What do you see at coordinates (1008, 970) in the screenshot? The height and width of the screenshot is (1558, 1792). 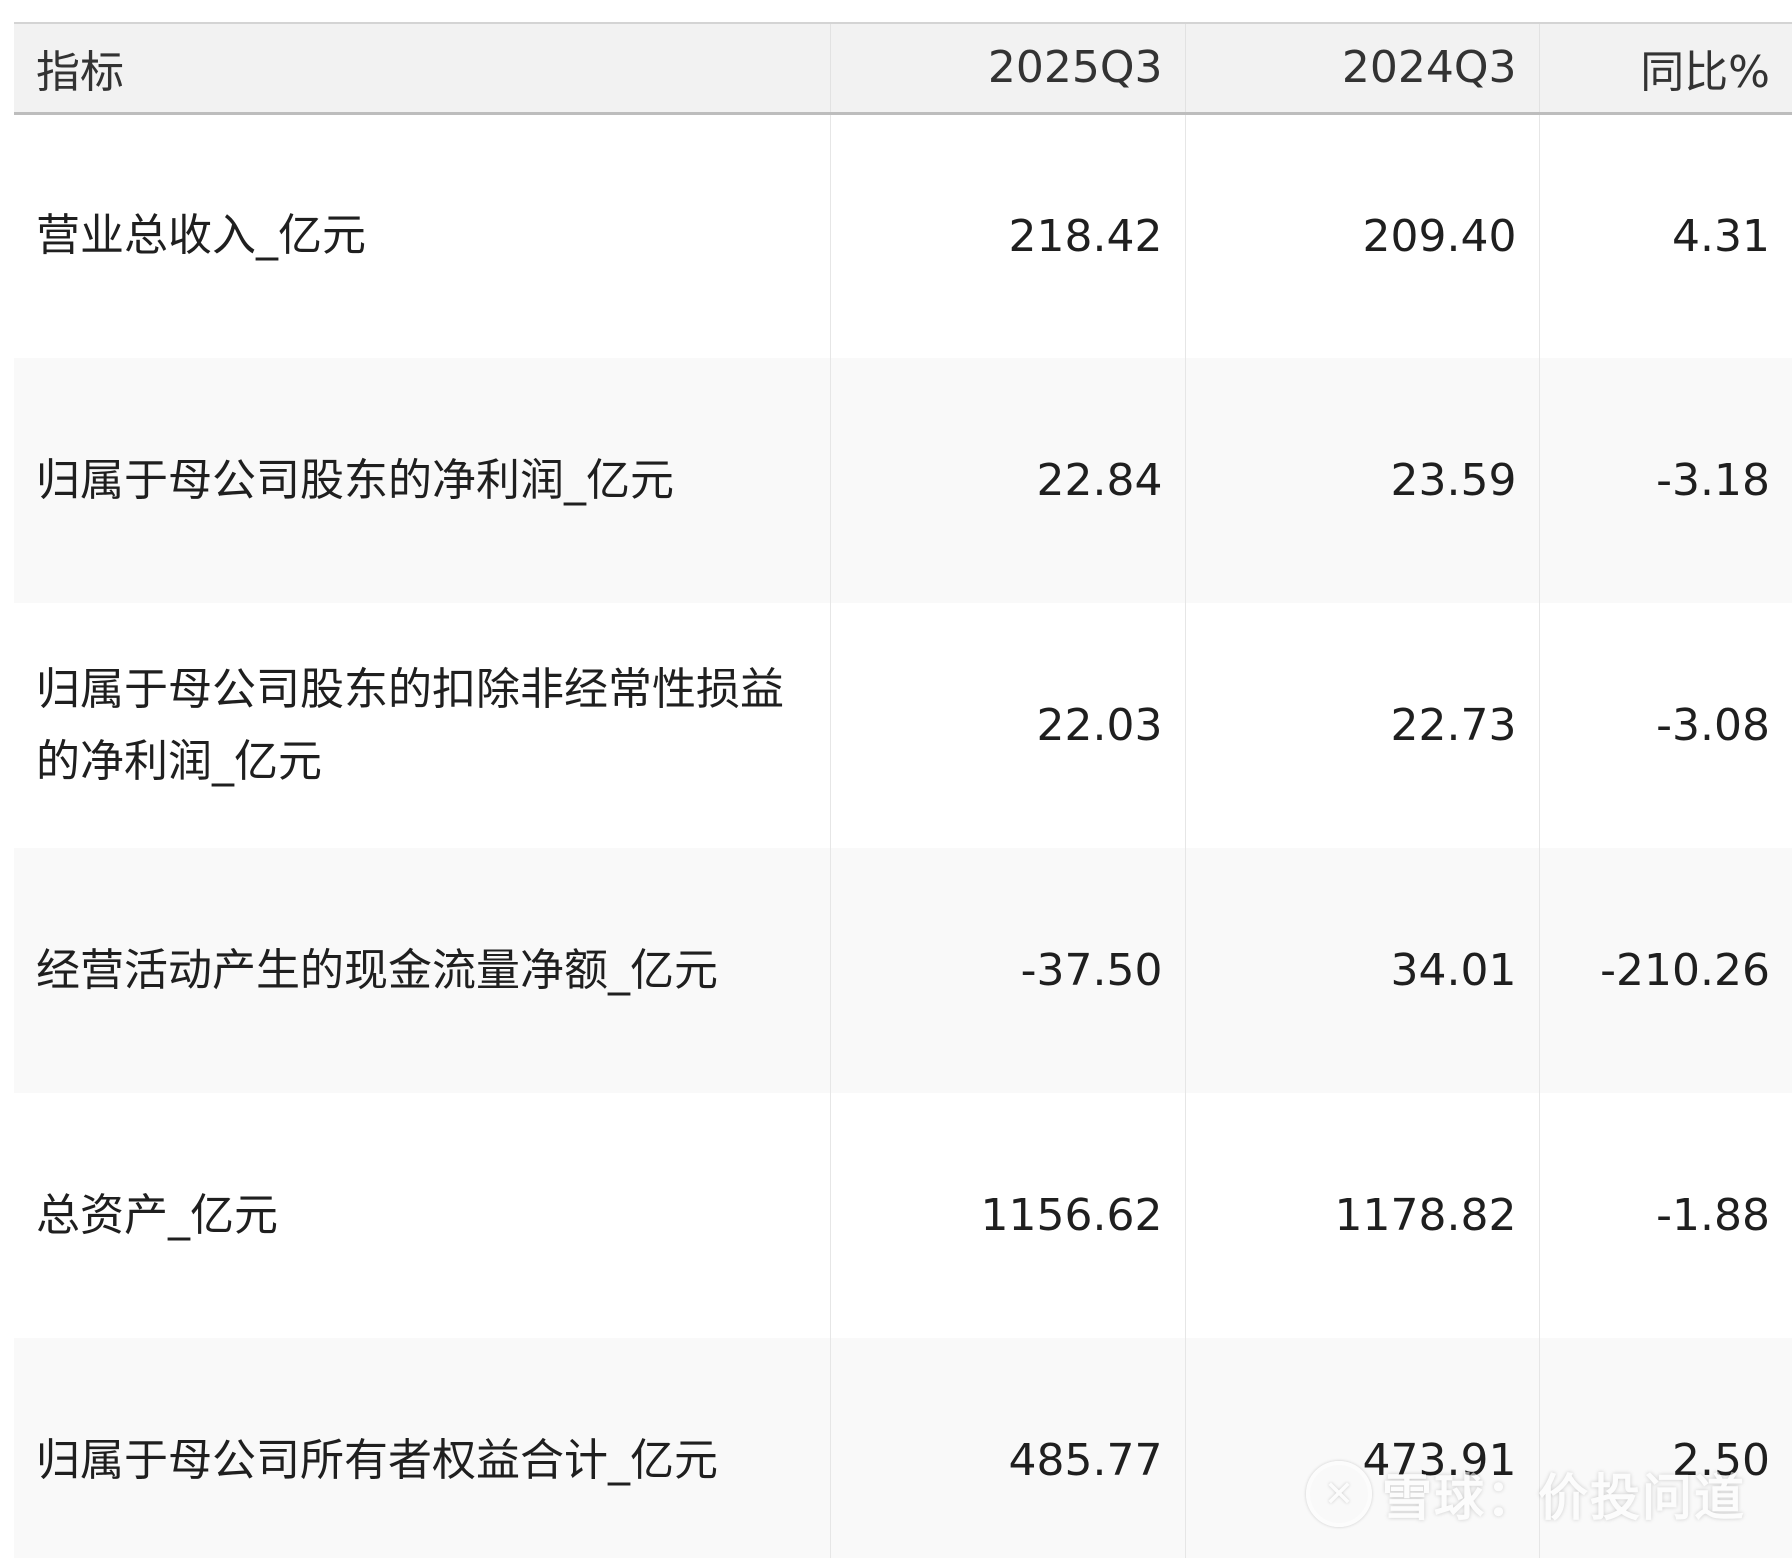 I see `current-value-cell: -37.50` at bounding box center [1008, 970].